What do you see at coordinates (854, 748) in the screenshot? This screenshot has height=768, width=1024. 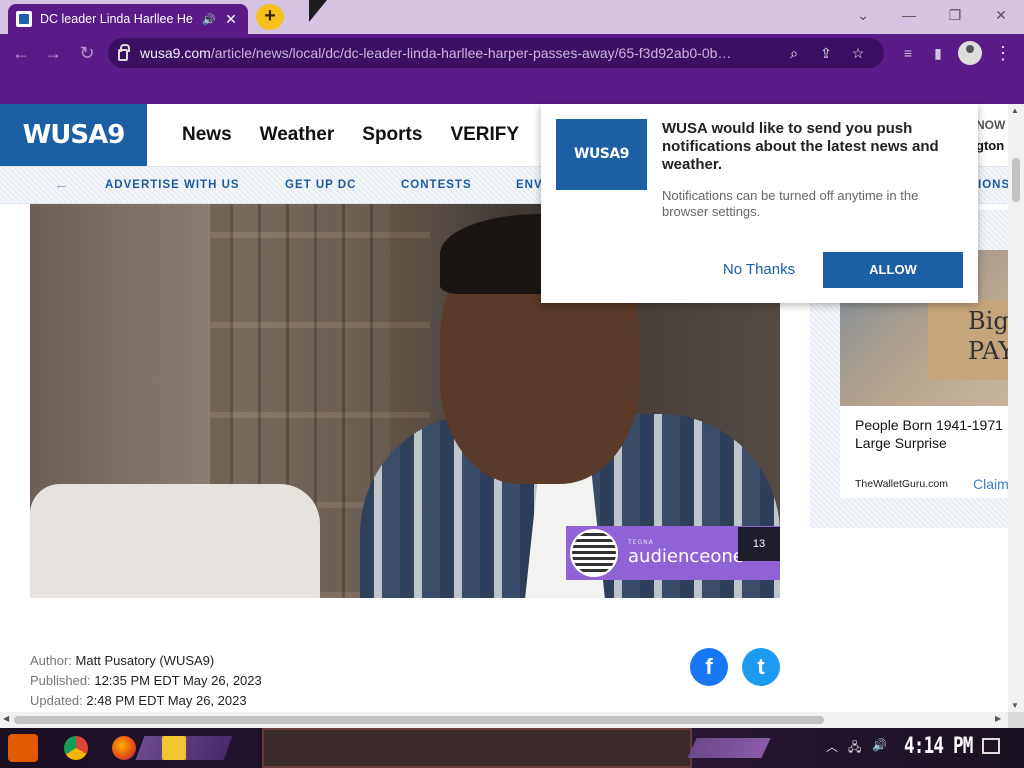 I see `network-icon: 🖧` at bounding box center [854, 748].